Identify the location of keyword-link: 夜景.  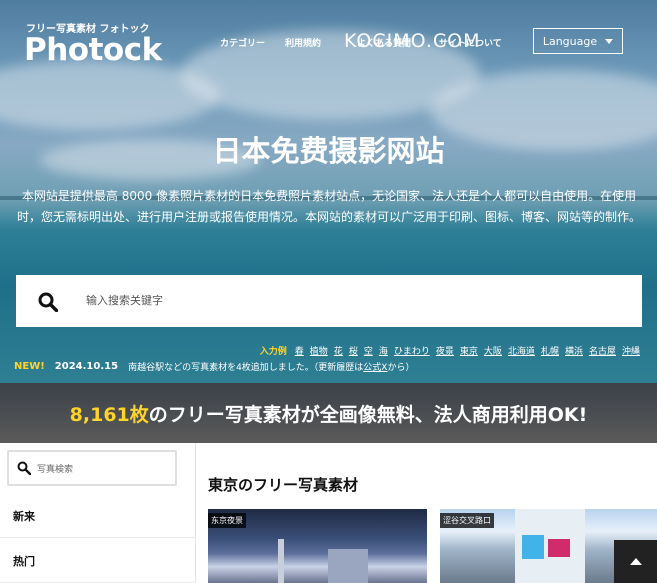
(445, 350).